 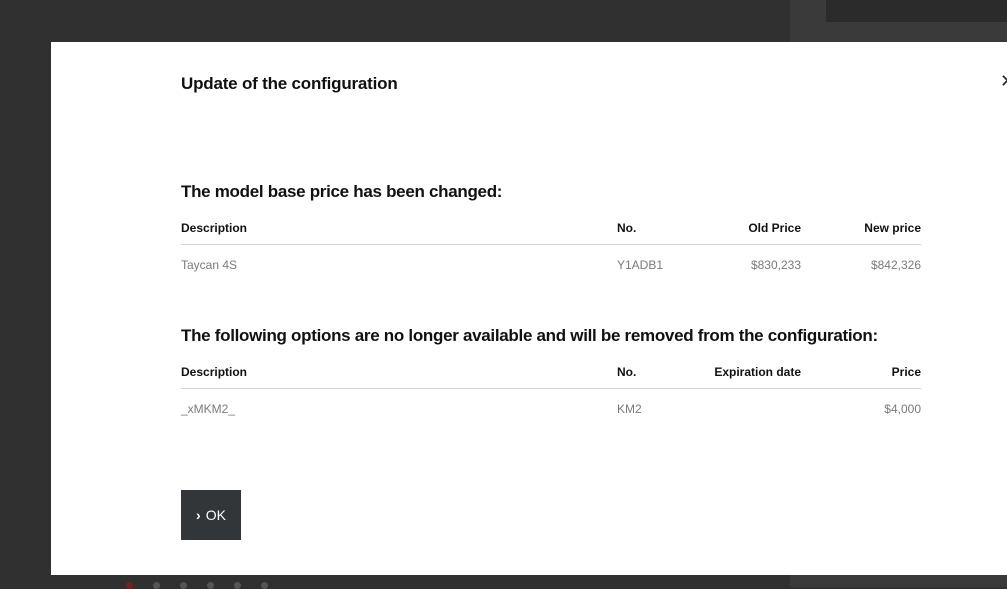 I want to click on ok-button: › OK, so click(x=211, y=515).